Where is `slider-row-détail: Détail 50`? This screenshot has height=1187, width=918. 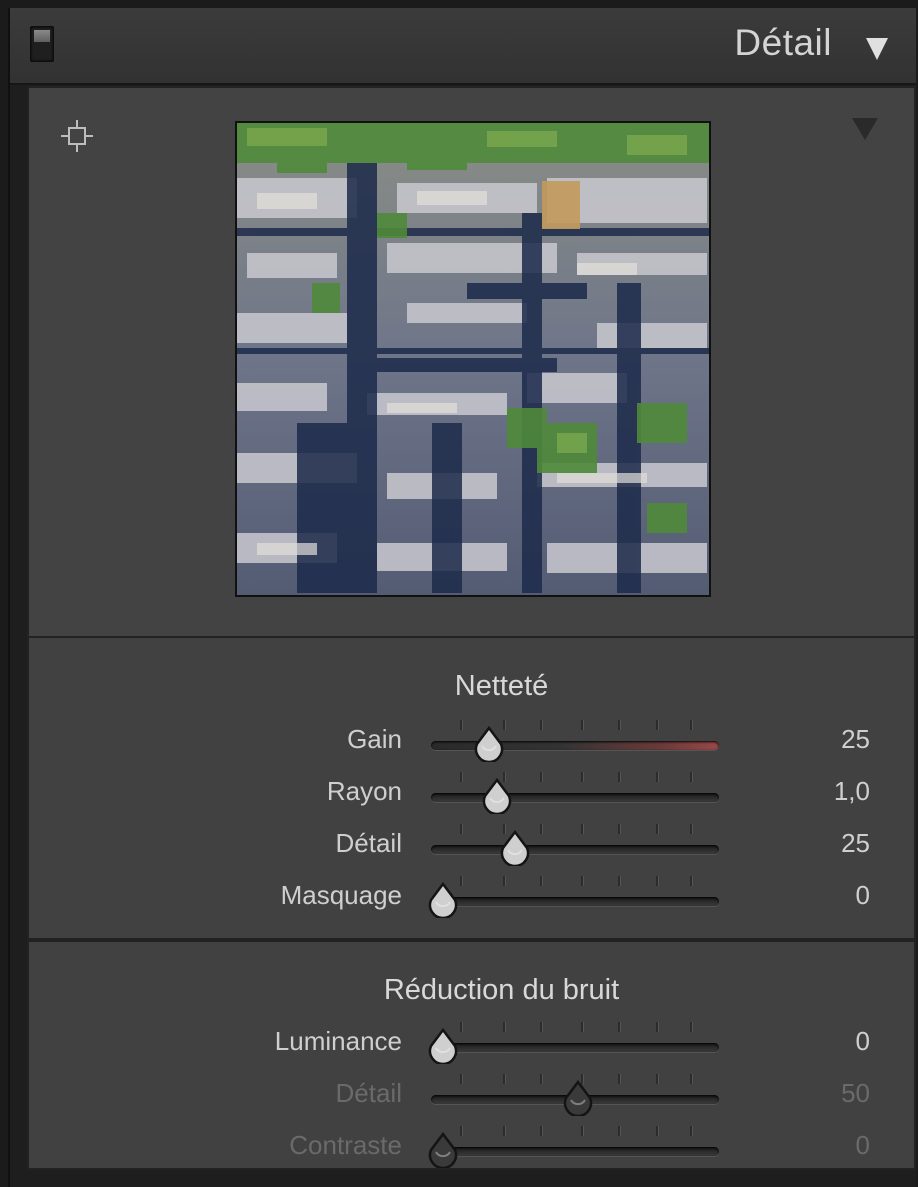 slider-row-détail: Détail 50 is located at coordinates (471, 1095).